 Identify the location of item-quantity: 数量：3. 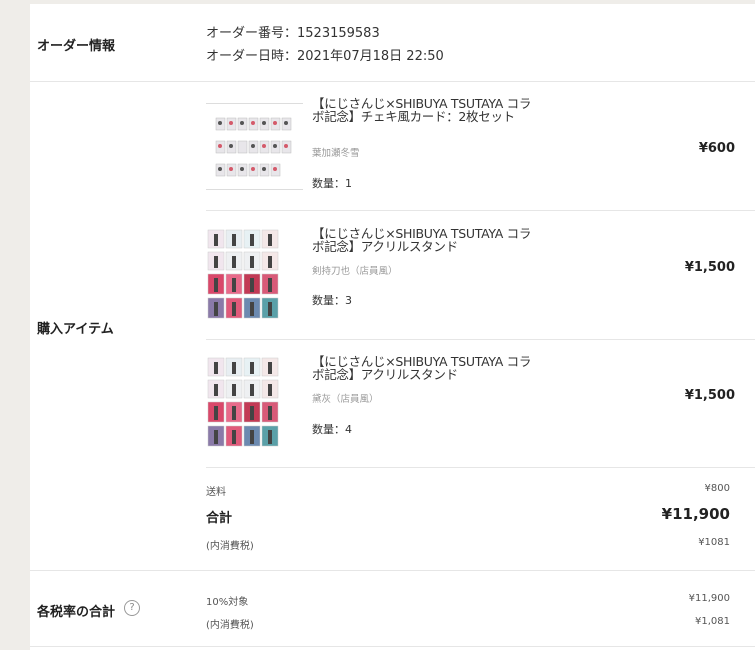
(332, 300).